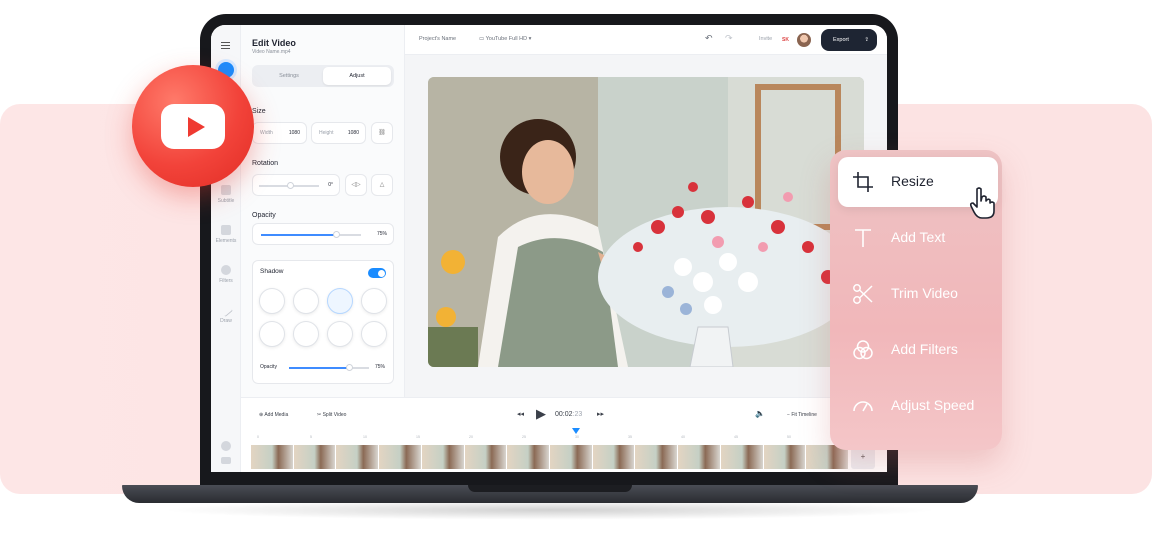 This screenshot has width=1152, height=546. Describe the element at coordinates (226, 462) in the screenshot. I see `keyboard-button` at that location.